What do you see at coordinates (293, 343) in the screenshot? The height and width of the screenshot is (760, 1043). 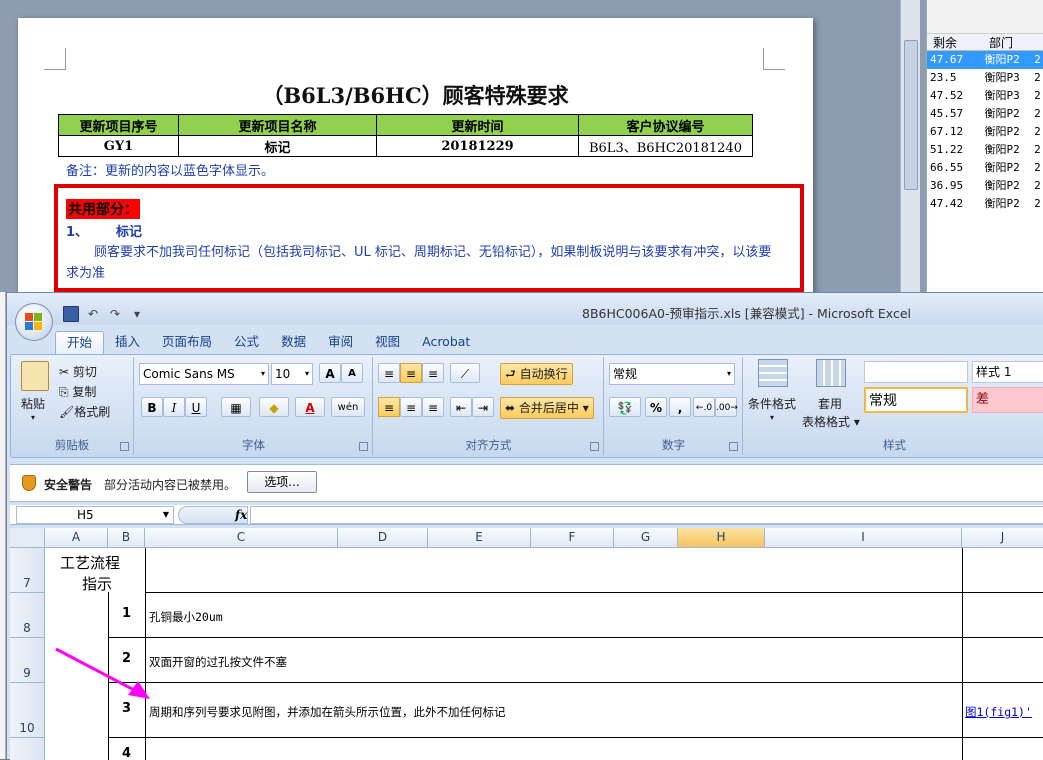 I see `tab-data: 数据` at bounding box center [293, 343].